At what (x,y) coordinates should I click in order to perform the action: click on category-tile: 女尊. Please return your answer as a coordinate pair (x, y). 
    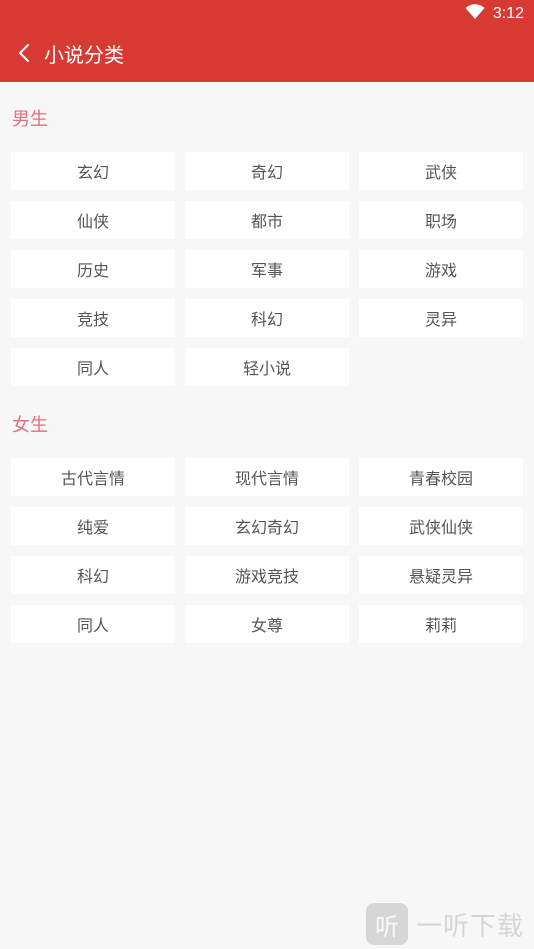
    Looking at the image, I should click on (267, 624).